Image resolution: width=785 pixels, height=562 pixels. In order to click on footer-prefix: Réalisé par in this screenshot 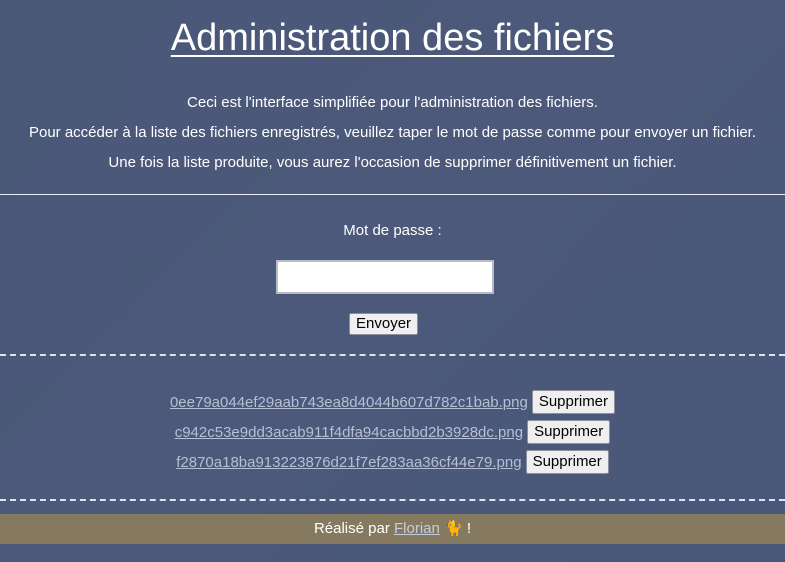, I will do `click(353, 528)`.